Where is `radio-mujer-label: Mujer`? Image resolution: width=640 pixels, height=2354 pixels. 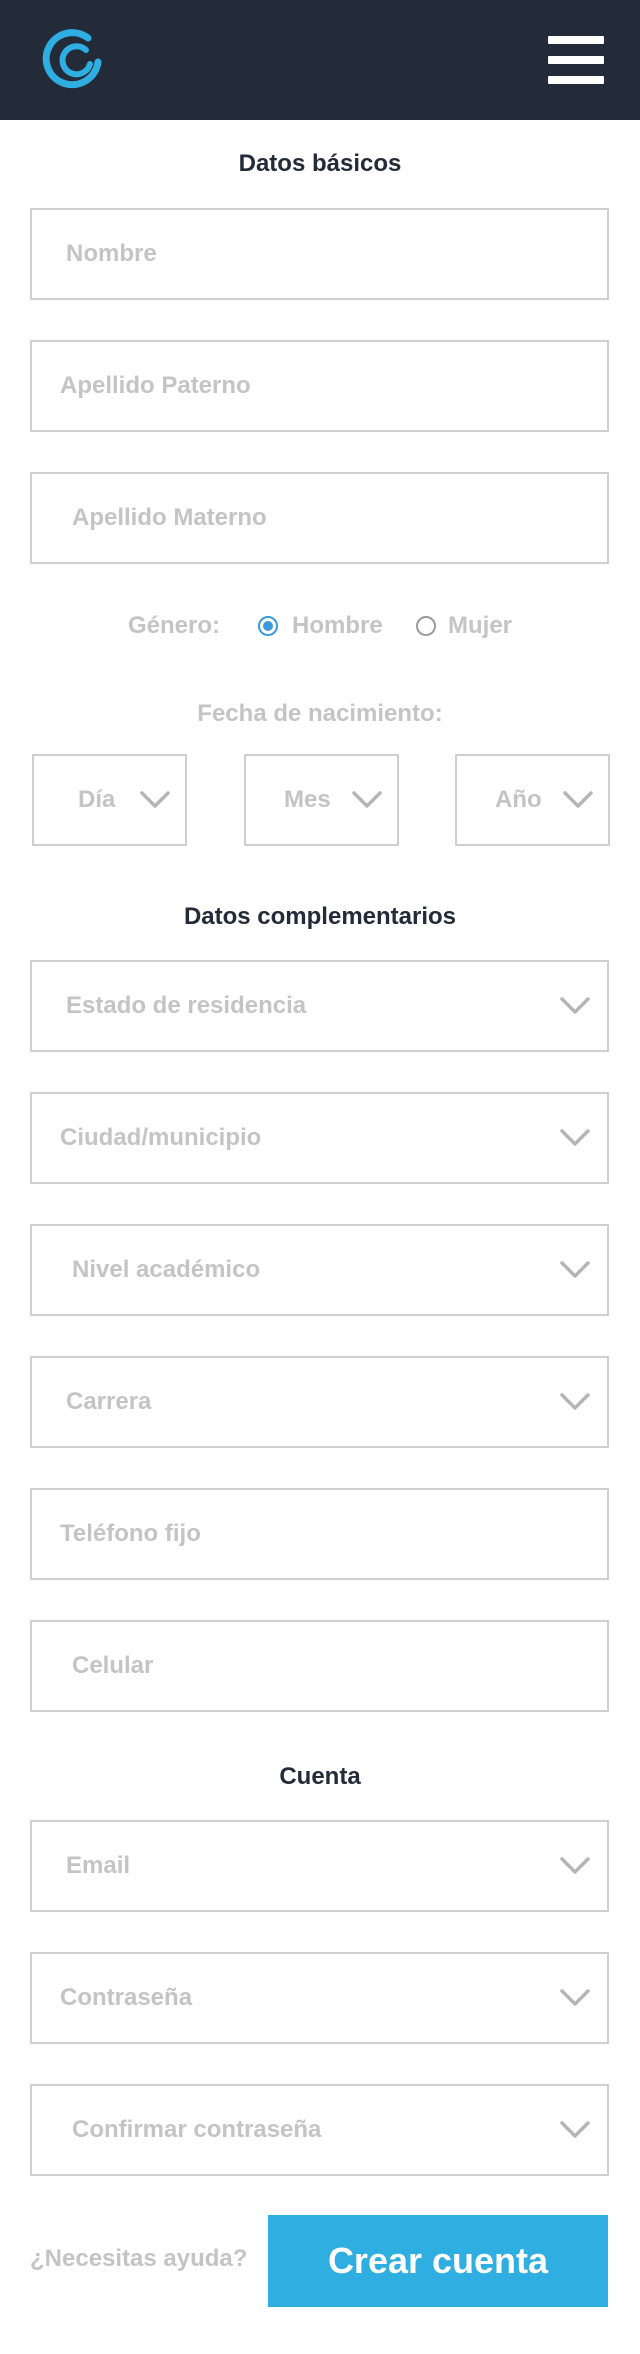
radio-mujer-label: Mujer is located at coordinates (480, 626).